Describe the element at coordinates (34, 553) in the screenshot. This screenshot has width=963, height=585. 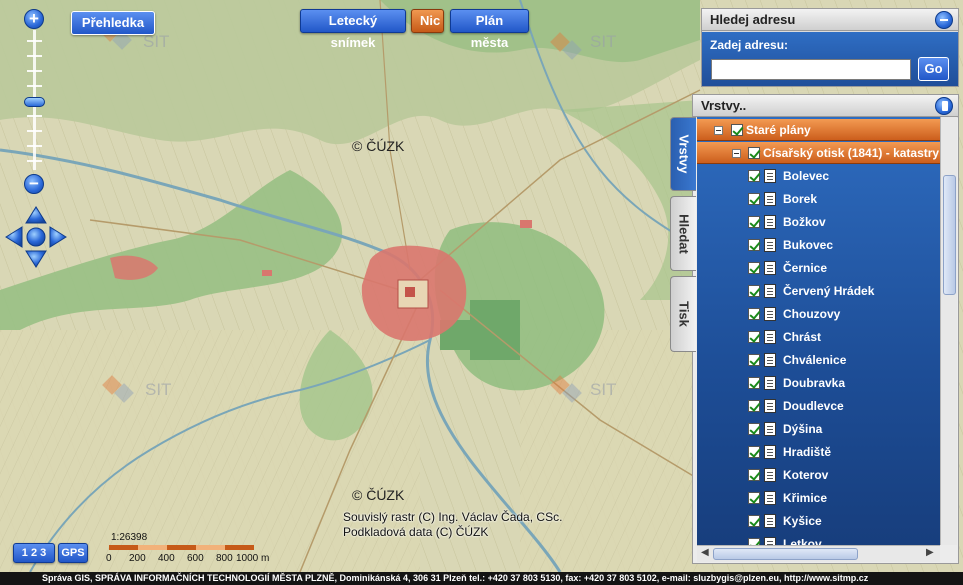
I see `numbered-tool-button: 1 2 3` at that location.